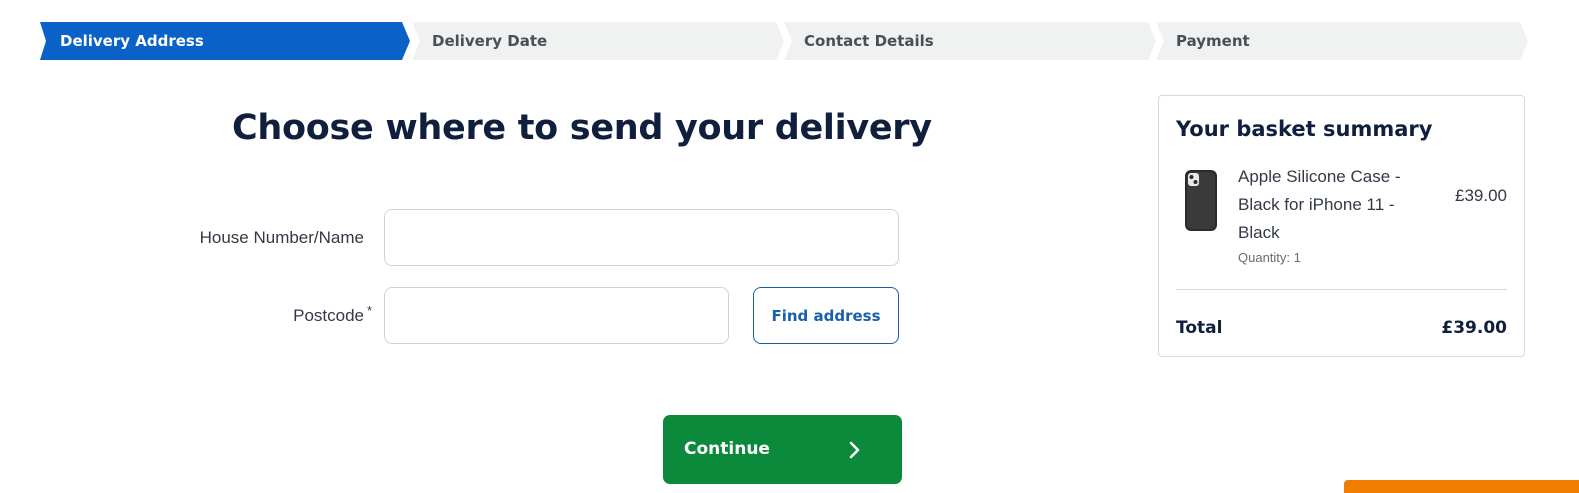 This screenshot has width=1579, height=493. What do you see at coordinates (854, 450) in the screenshot?
I see `chevron-right-icon` at bounding box center [854, 450].